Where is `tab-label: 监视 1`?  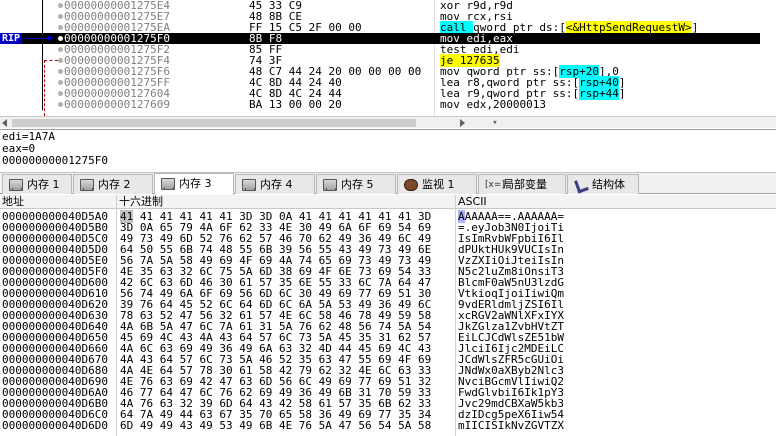 tab-label: 监视 1 is located at coordinates (438, 184).